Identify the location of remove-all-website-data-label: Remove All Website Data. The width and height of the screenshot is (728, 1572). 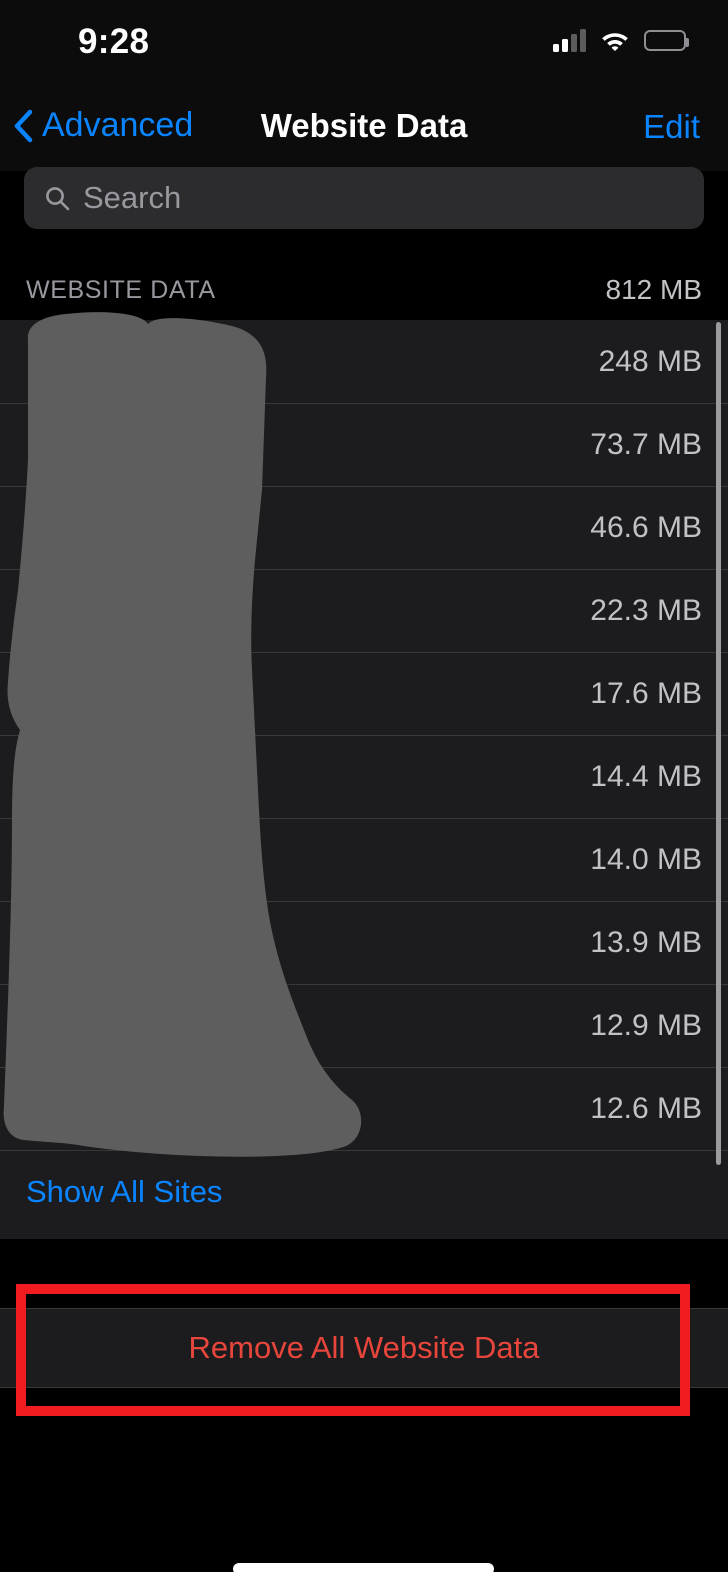
(364, 1347).